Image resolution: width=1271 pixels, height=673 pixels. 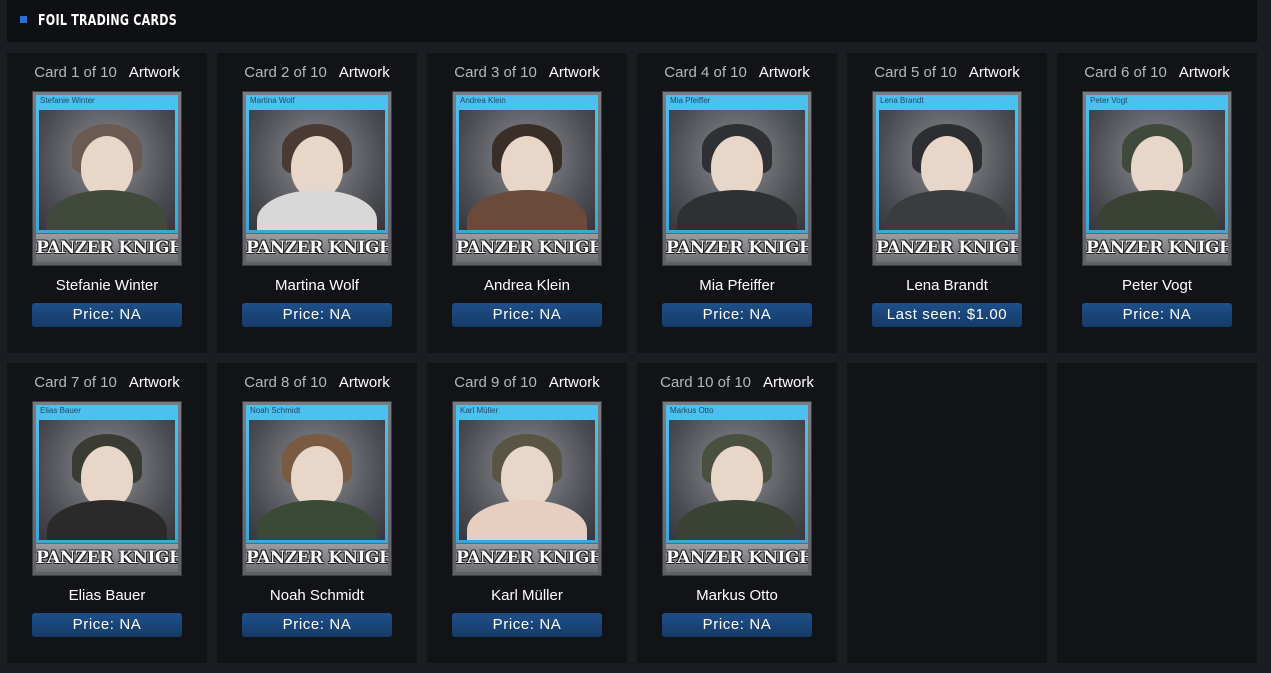 What do you see at coordinates (527, 285) in the screenshot?
I see `card-name: Andrea Klein` at bounding box center [527, 285].